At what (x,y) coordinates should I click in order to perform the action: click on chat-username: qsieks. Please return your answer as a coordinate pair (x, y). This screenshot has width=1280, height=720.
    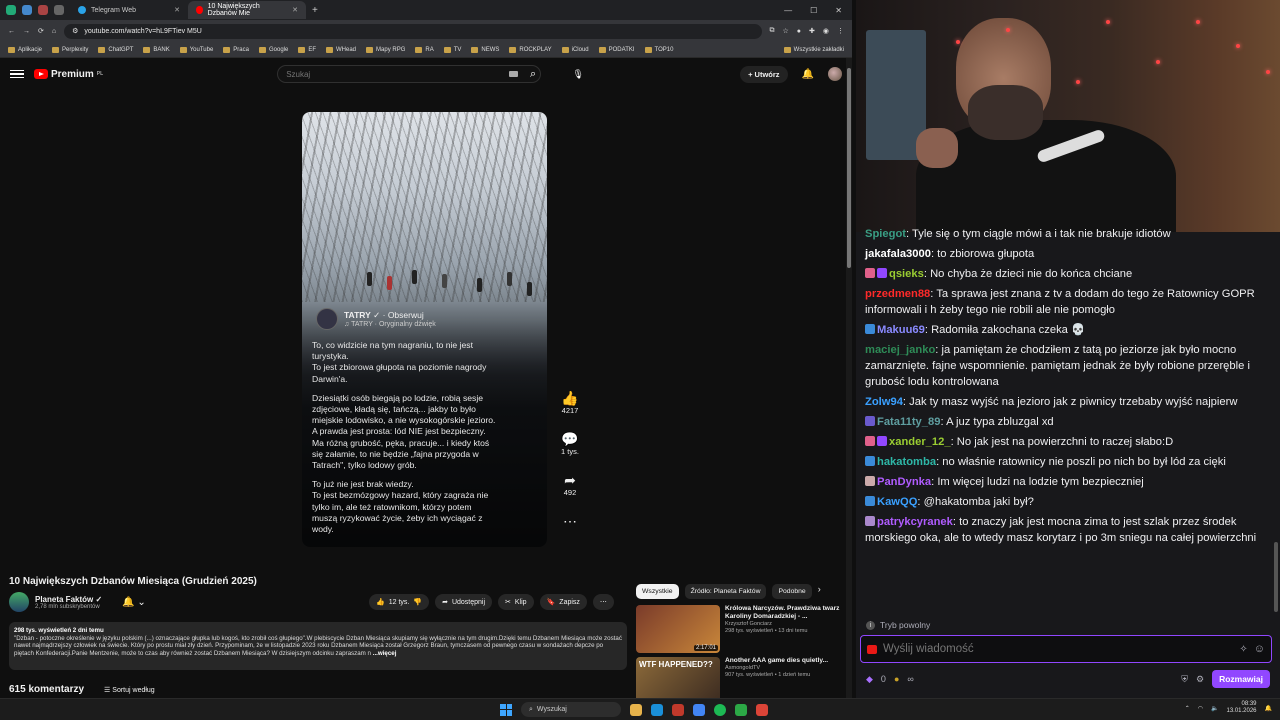
    Looking at the image, I should click on (906, 274).